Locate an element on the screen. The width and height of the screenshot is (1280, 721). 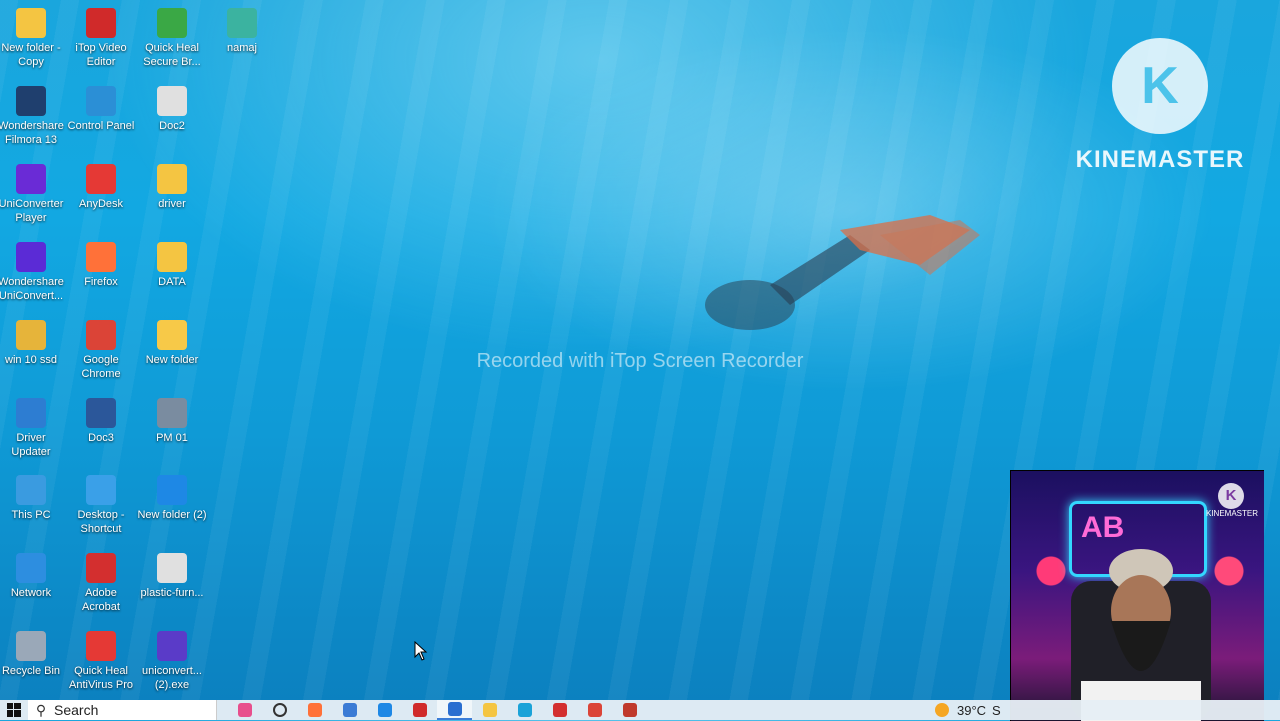
settings-gear-icon is located at coordinates (172, 490).